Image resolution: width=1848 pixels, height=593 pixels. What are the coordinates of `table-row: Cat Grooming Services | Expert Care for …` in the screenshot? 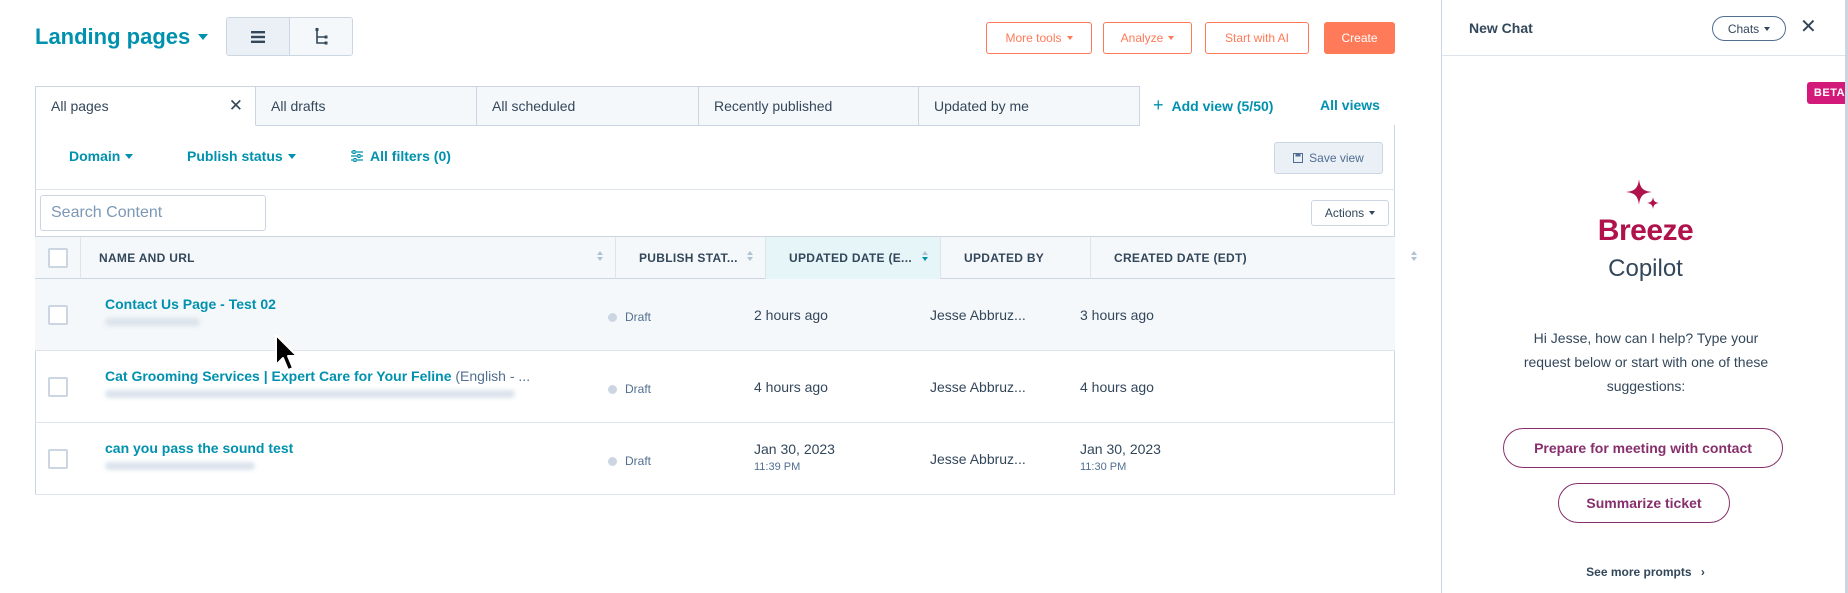 It's located at (715, 387).